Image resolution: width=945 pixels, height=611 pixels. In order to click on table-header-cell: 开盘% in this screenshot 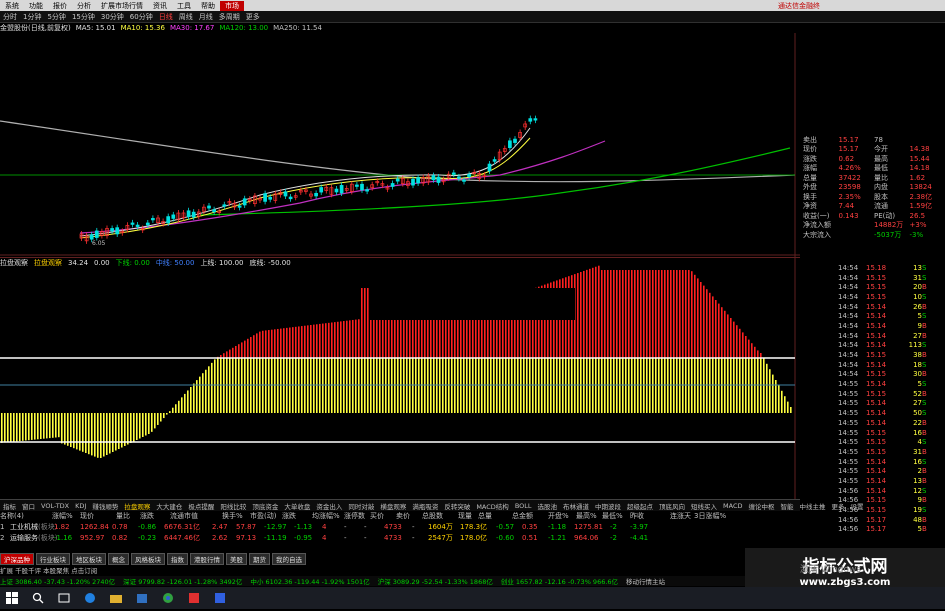, I will do `click(562, 516)`.